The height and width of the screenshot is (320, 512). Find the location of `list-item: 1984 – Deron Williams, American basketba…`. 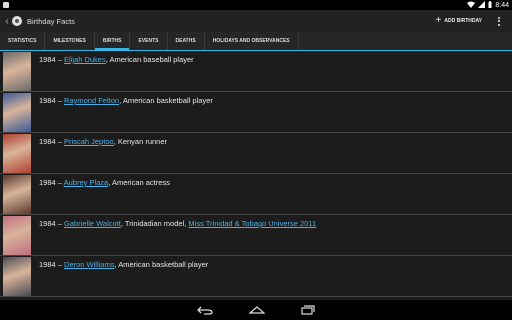

list-item: 1984 – Deron Williams, American basketba… is located at coordinates (256, 276).